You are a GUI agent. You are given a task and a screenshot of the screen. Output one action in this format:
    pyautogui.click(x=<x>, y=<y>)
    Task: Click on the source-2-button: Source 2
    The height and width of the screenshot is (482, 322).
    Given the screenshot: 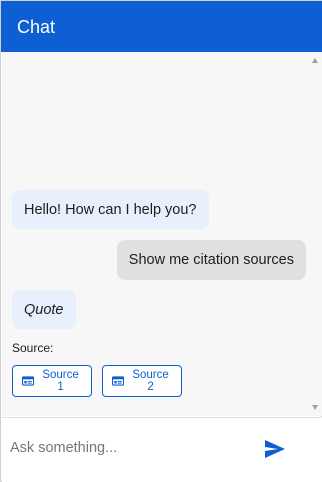 What is the action you would take?
    pyautogui.click(x=142, y=381)
    